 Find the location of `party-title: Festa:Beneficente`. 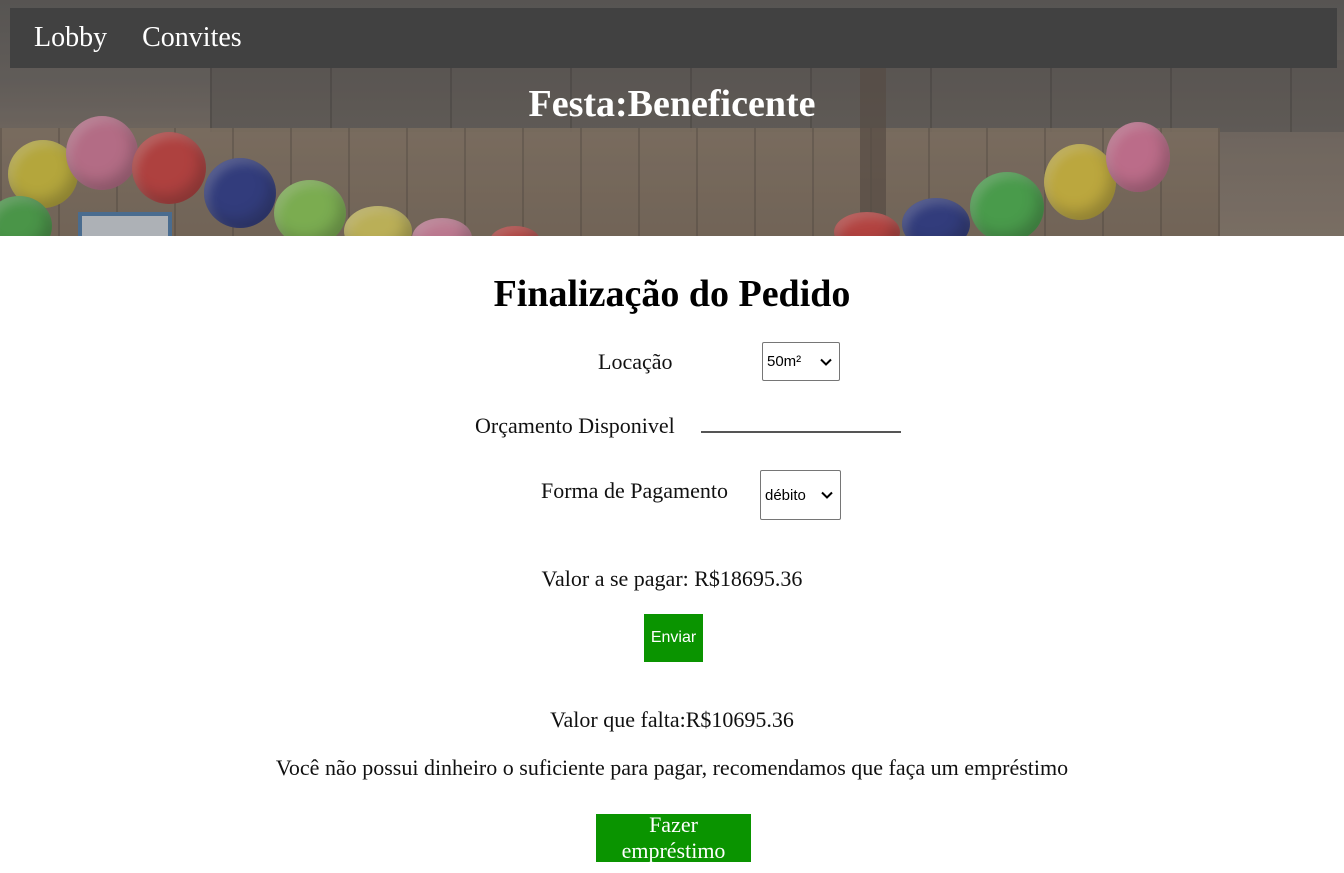

party-title: Festa:Beneficente is located at coordinates (672, 104).